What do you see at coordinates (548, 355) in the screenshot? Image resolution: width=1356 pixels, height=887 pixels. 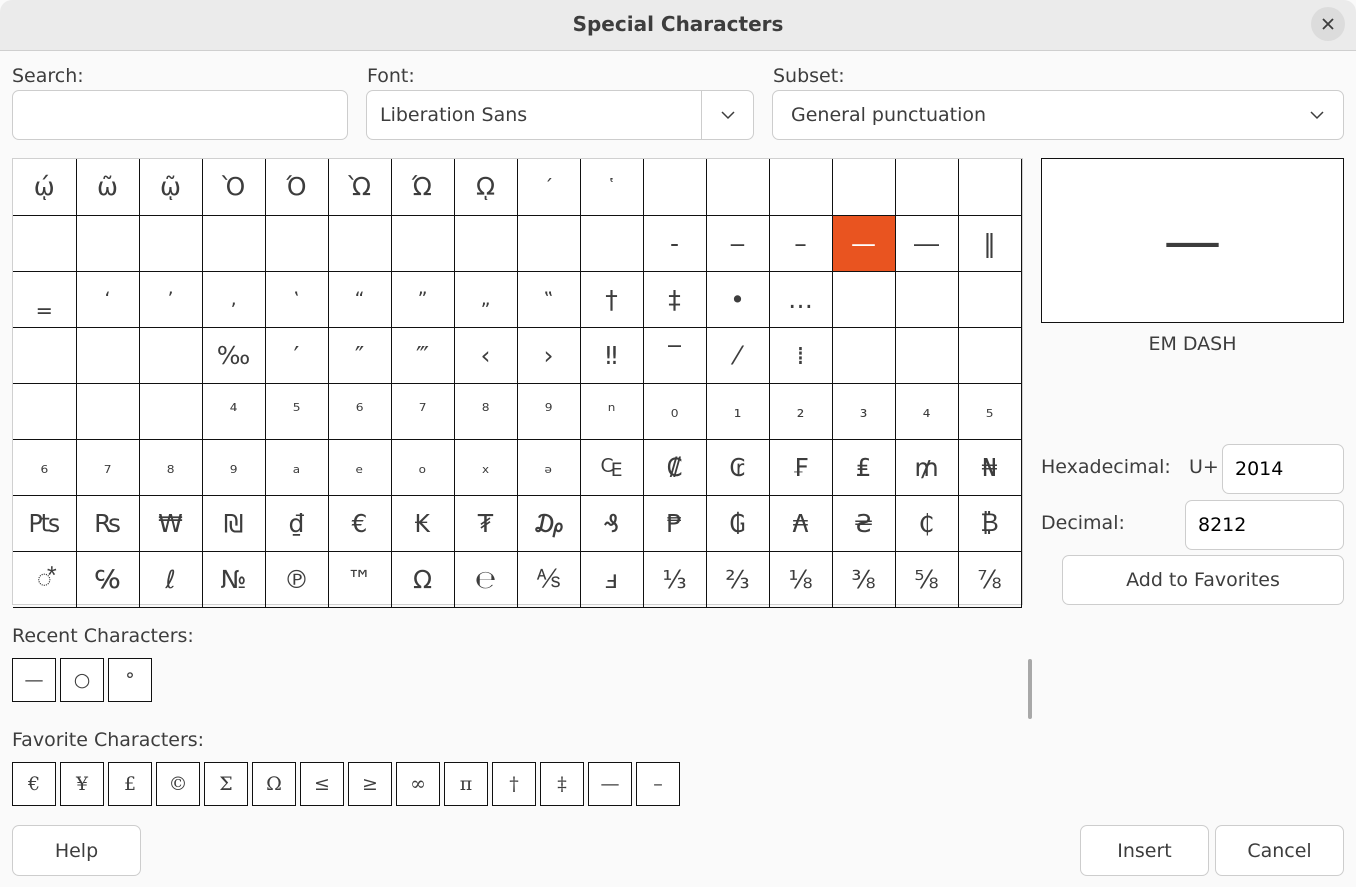 I see `character-cell: ›` at bounding box center [548, 355].